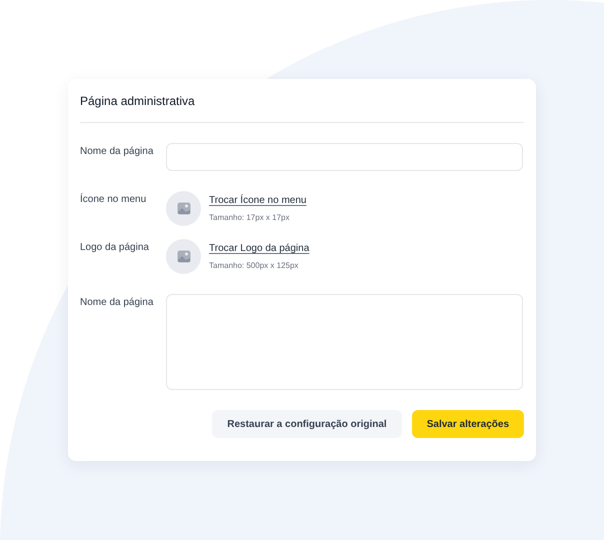  What do you see at coordinates (249, 218) in the screenshot?
I see `size-hint: Tamanho: 17px x 17px` at bounding box center [249, 218].